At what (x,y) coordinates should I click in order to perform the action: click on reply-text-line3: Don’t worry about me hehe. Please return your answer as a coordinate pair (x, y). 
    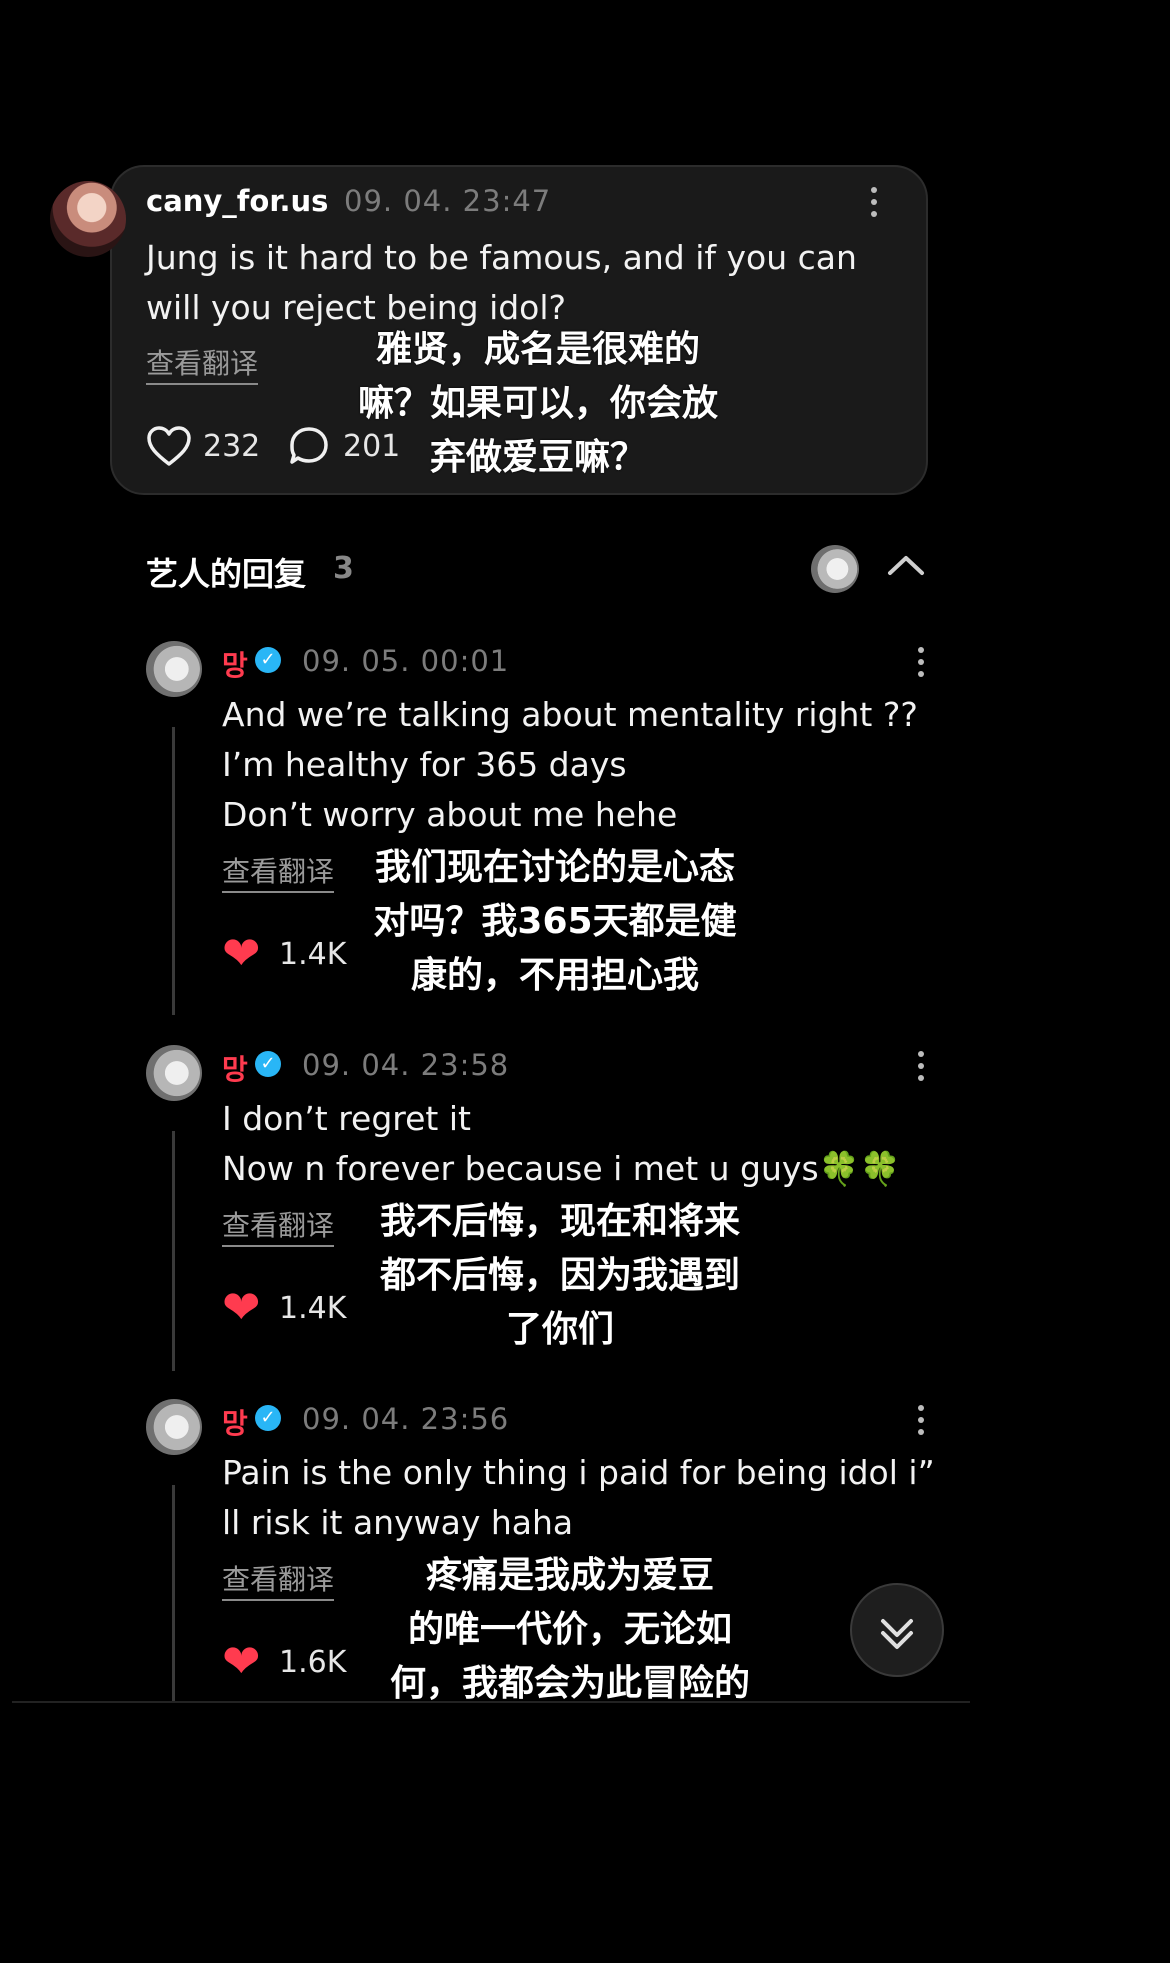
    Looking at the image, I should click on (450, 814).